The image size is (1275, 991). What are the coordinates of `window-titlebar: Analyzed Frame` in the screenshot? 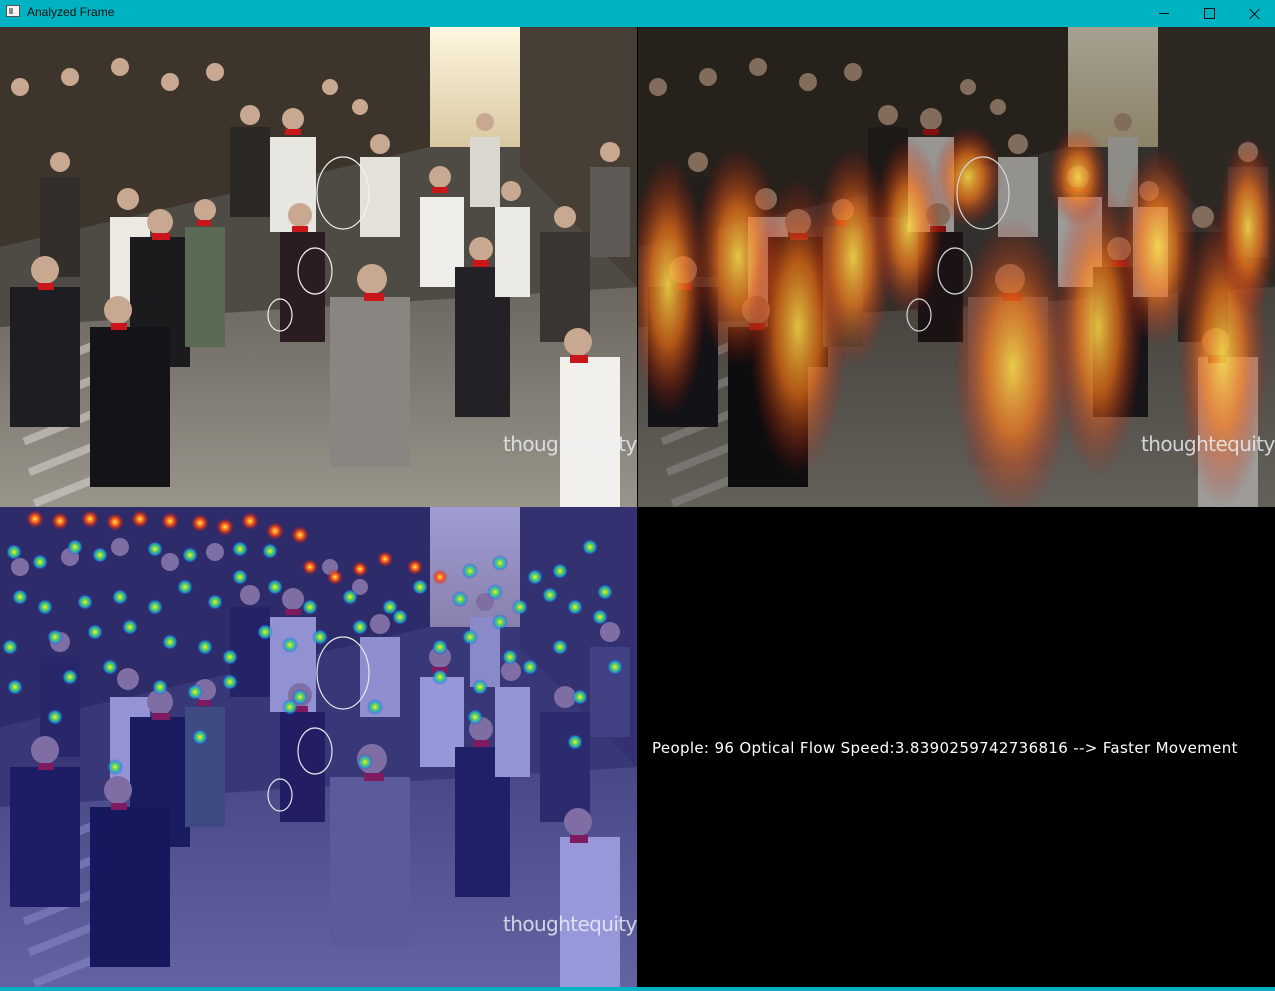 It's located at (637, 13).